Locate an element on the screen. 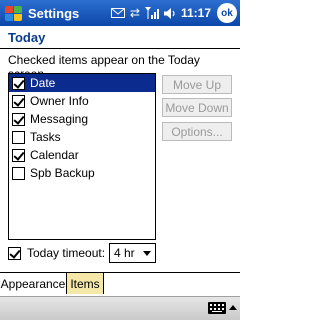 The height and width of the screenshot is (320, 320). list-item-date: Date is located at coordinates (82, 83).